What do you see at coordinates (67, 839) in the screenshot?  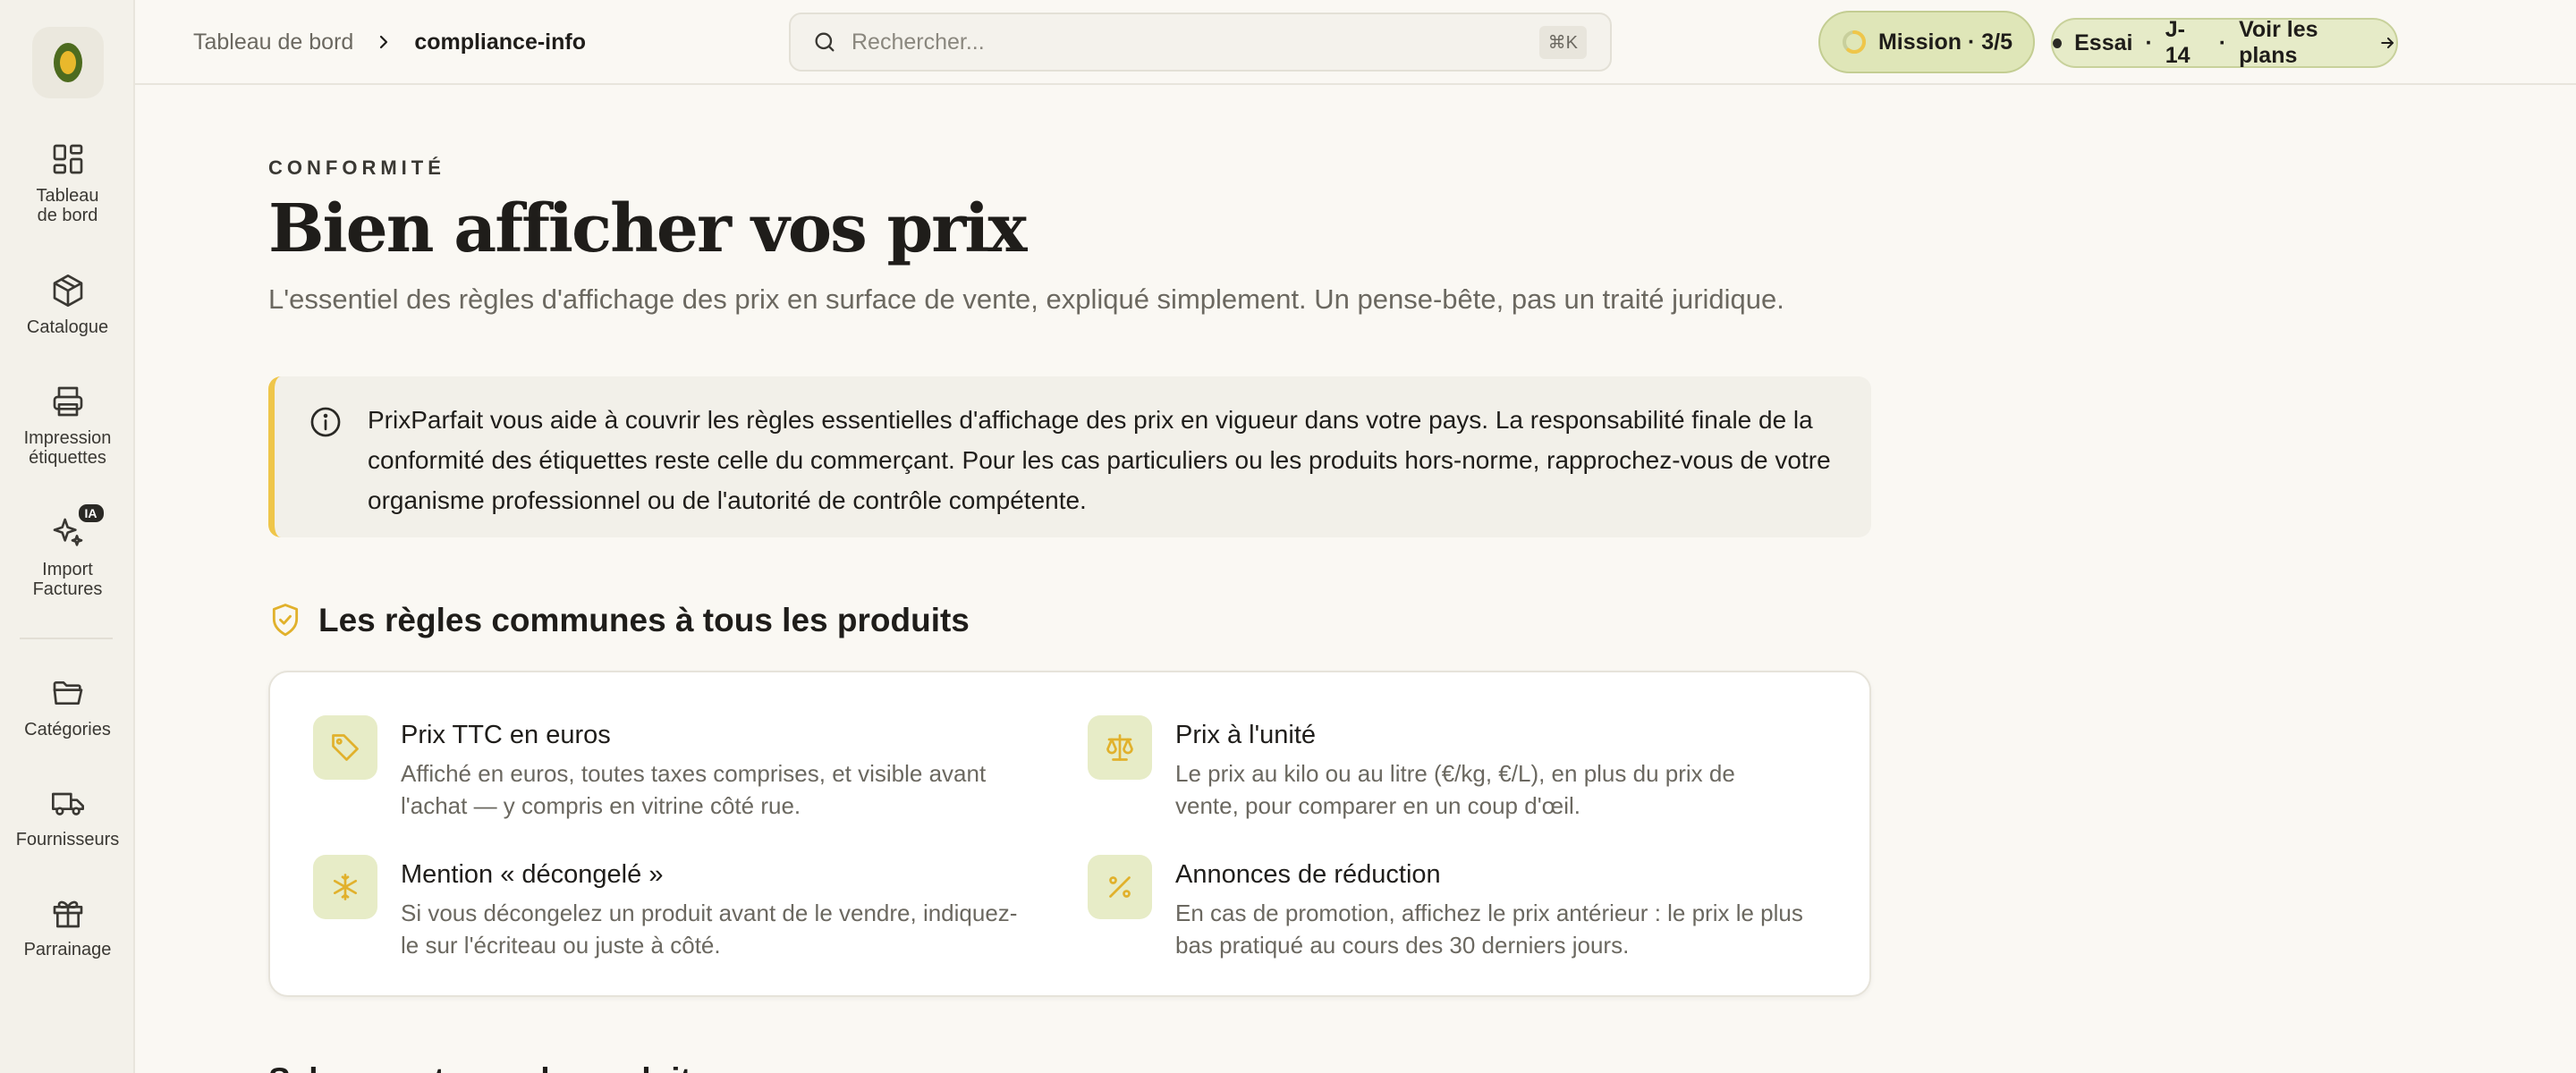 I see `sidebar-item-label: Fournisseurs` at bounding box center [67, 839].